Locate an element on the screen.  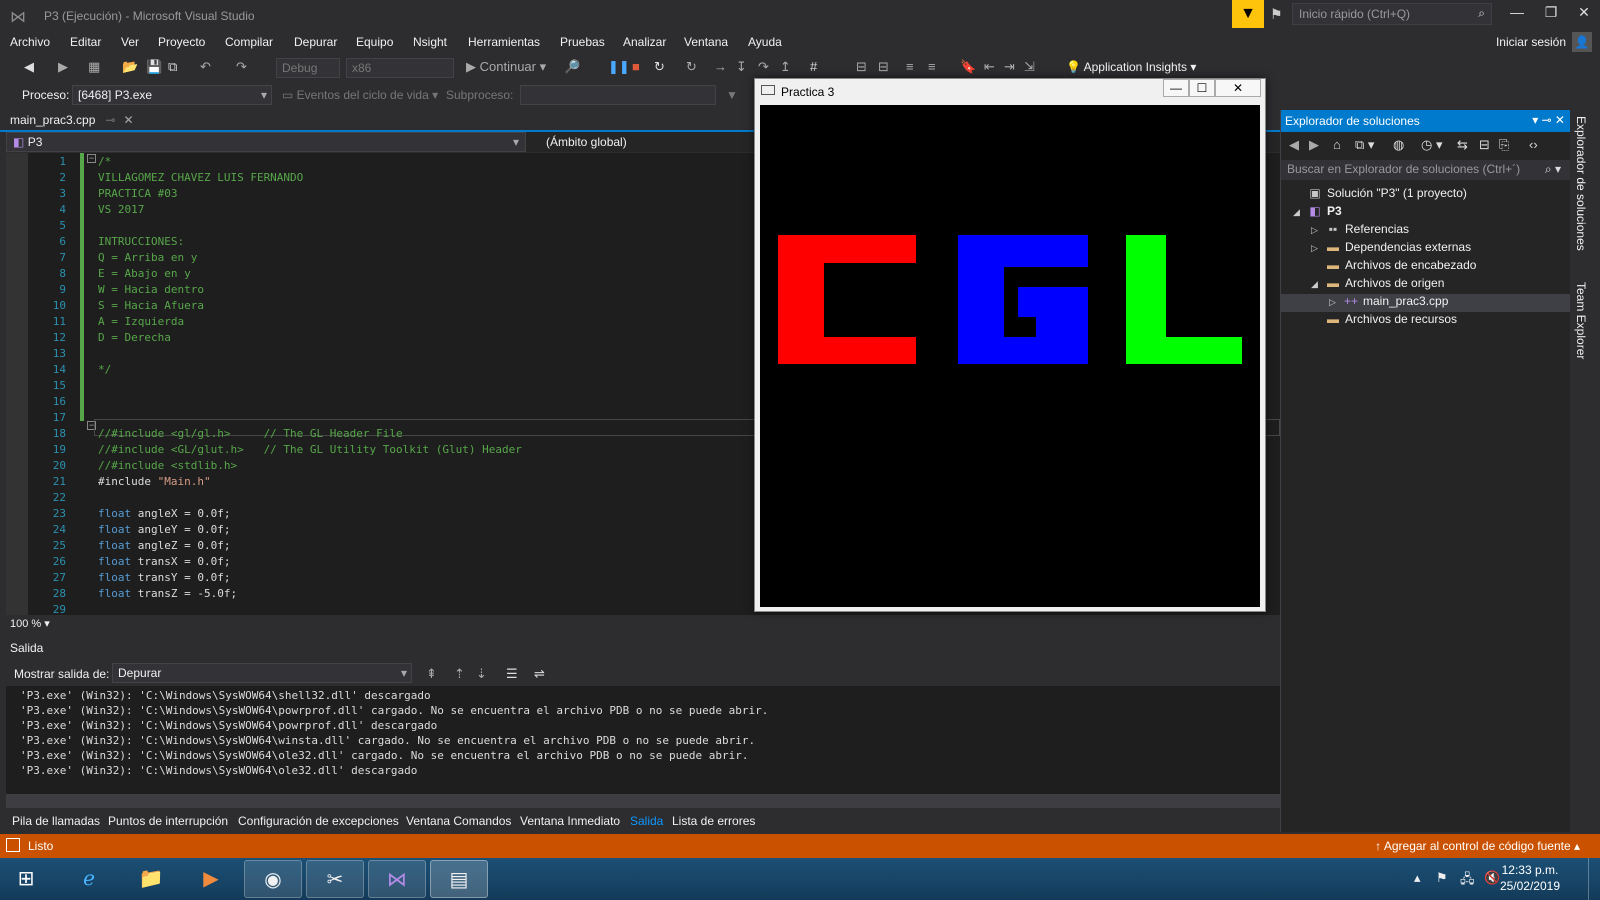
menu-depurar: Depurar is located at coordinates (315, 42).